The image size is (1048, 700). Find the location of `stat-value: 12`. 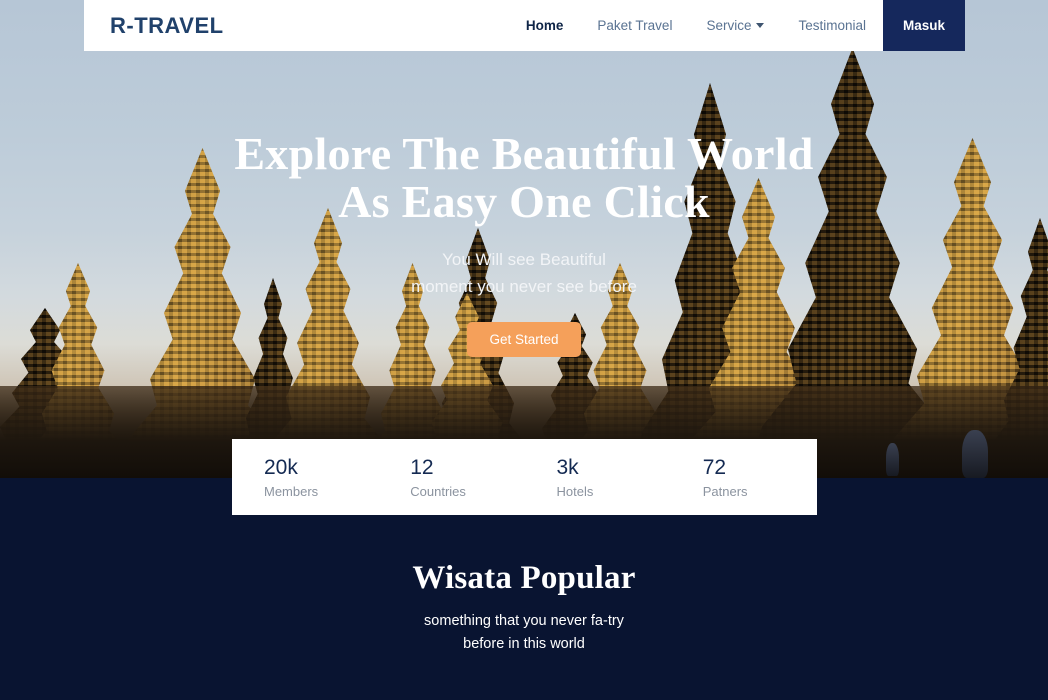

stat-value: 12 is located at coordinates (422, 467).